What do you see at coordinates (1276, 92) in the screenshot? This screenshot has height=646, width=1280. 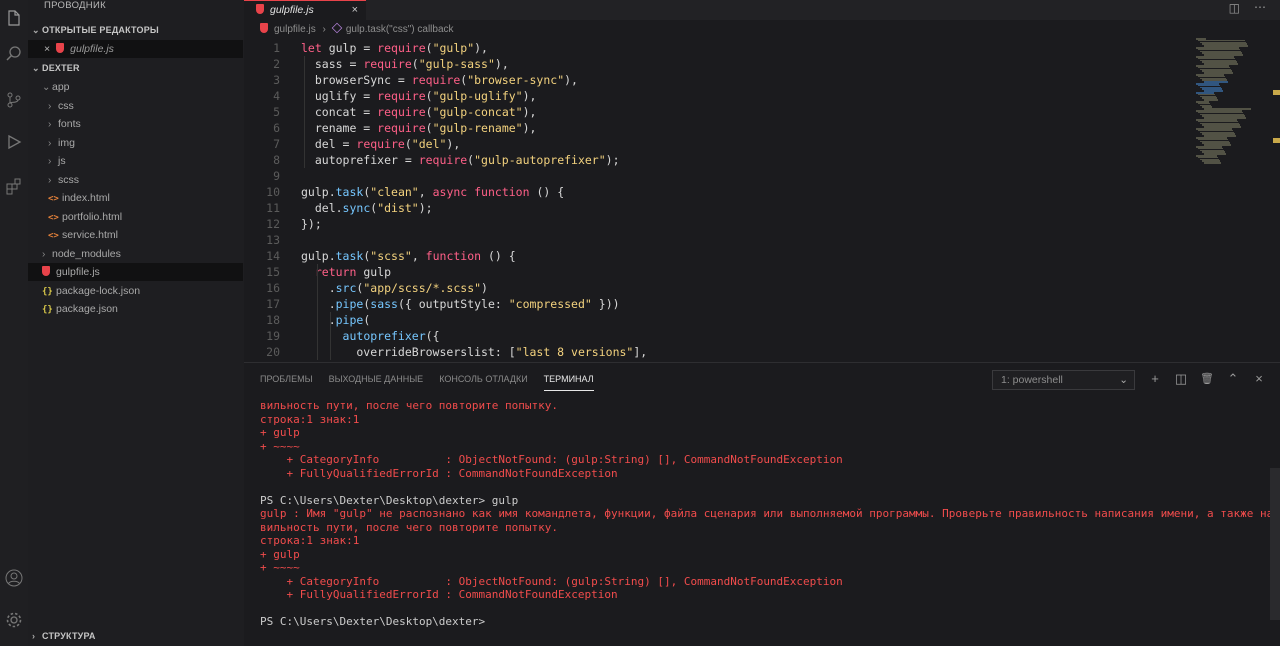 I see `ruler-marker` at bounding box center [1276, 92].